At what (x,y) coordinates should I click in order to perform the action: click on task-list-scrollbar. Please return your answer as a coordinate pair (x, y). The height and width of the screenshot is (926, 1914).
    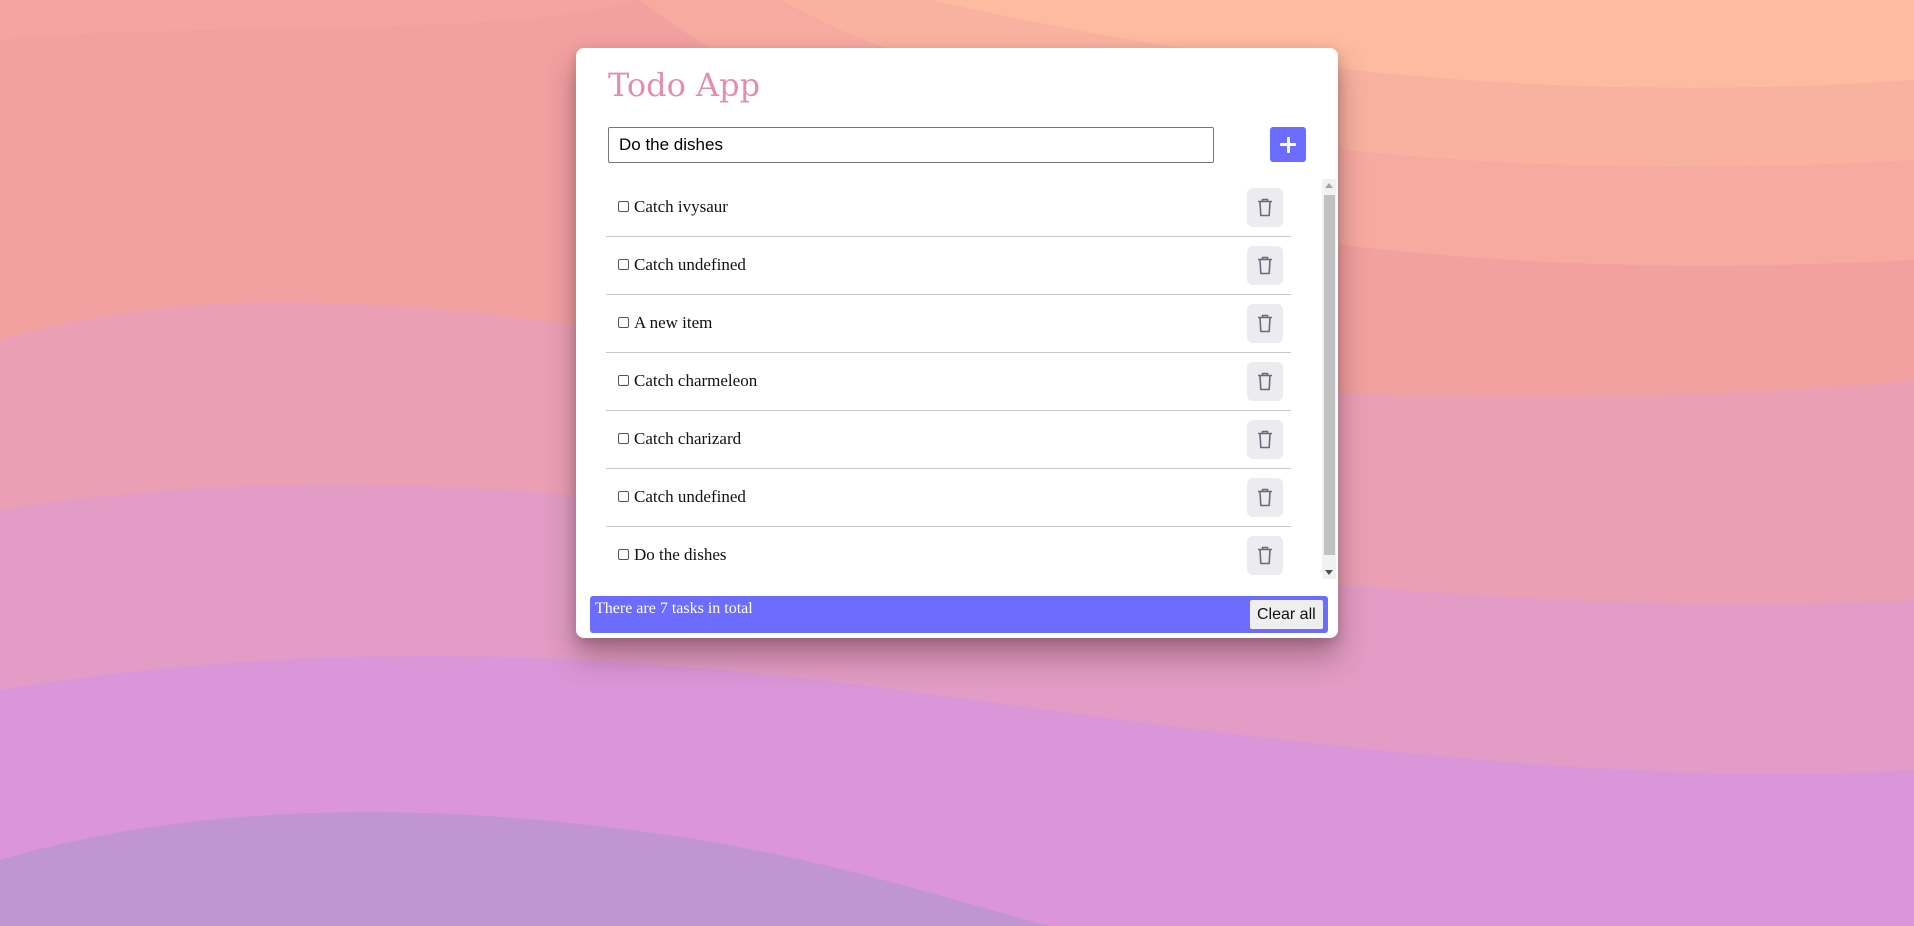
    Looking at the image, I should click on (1329, 379).